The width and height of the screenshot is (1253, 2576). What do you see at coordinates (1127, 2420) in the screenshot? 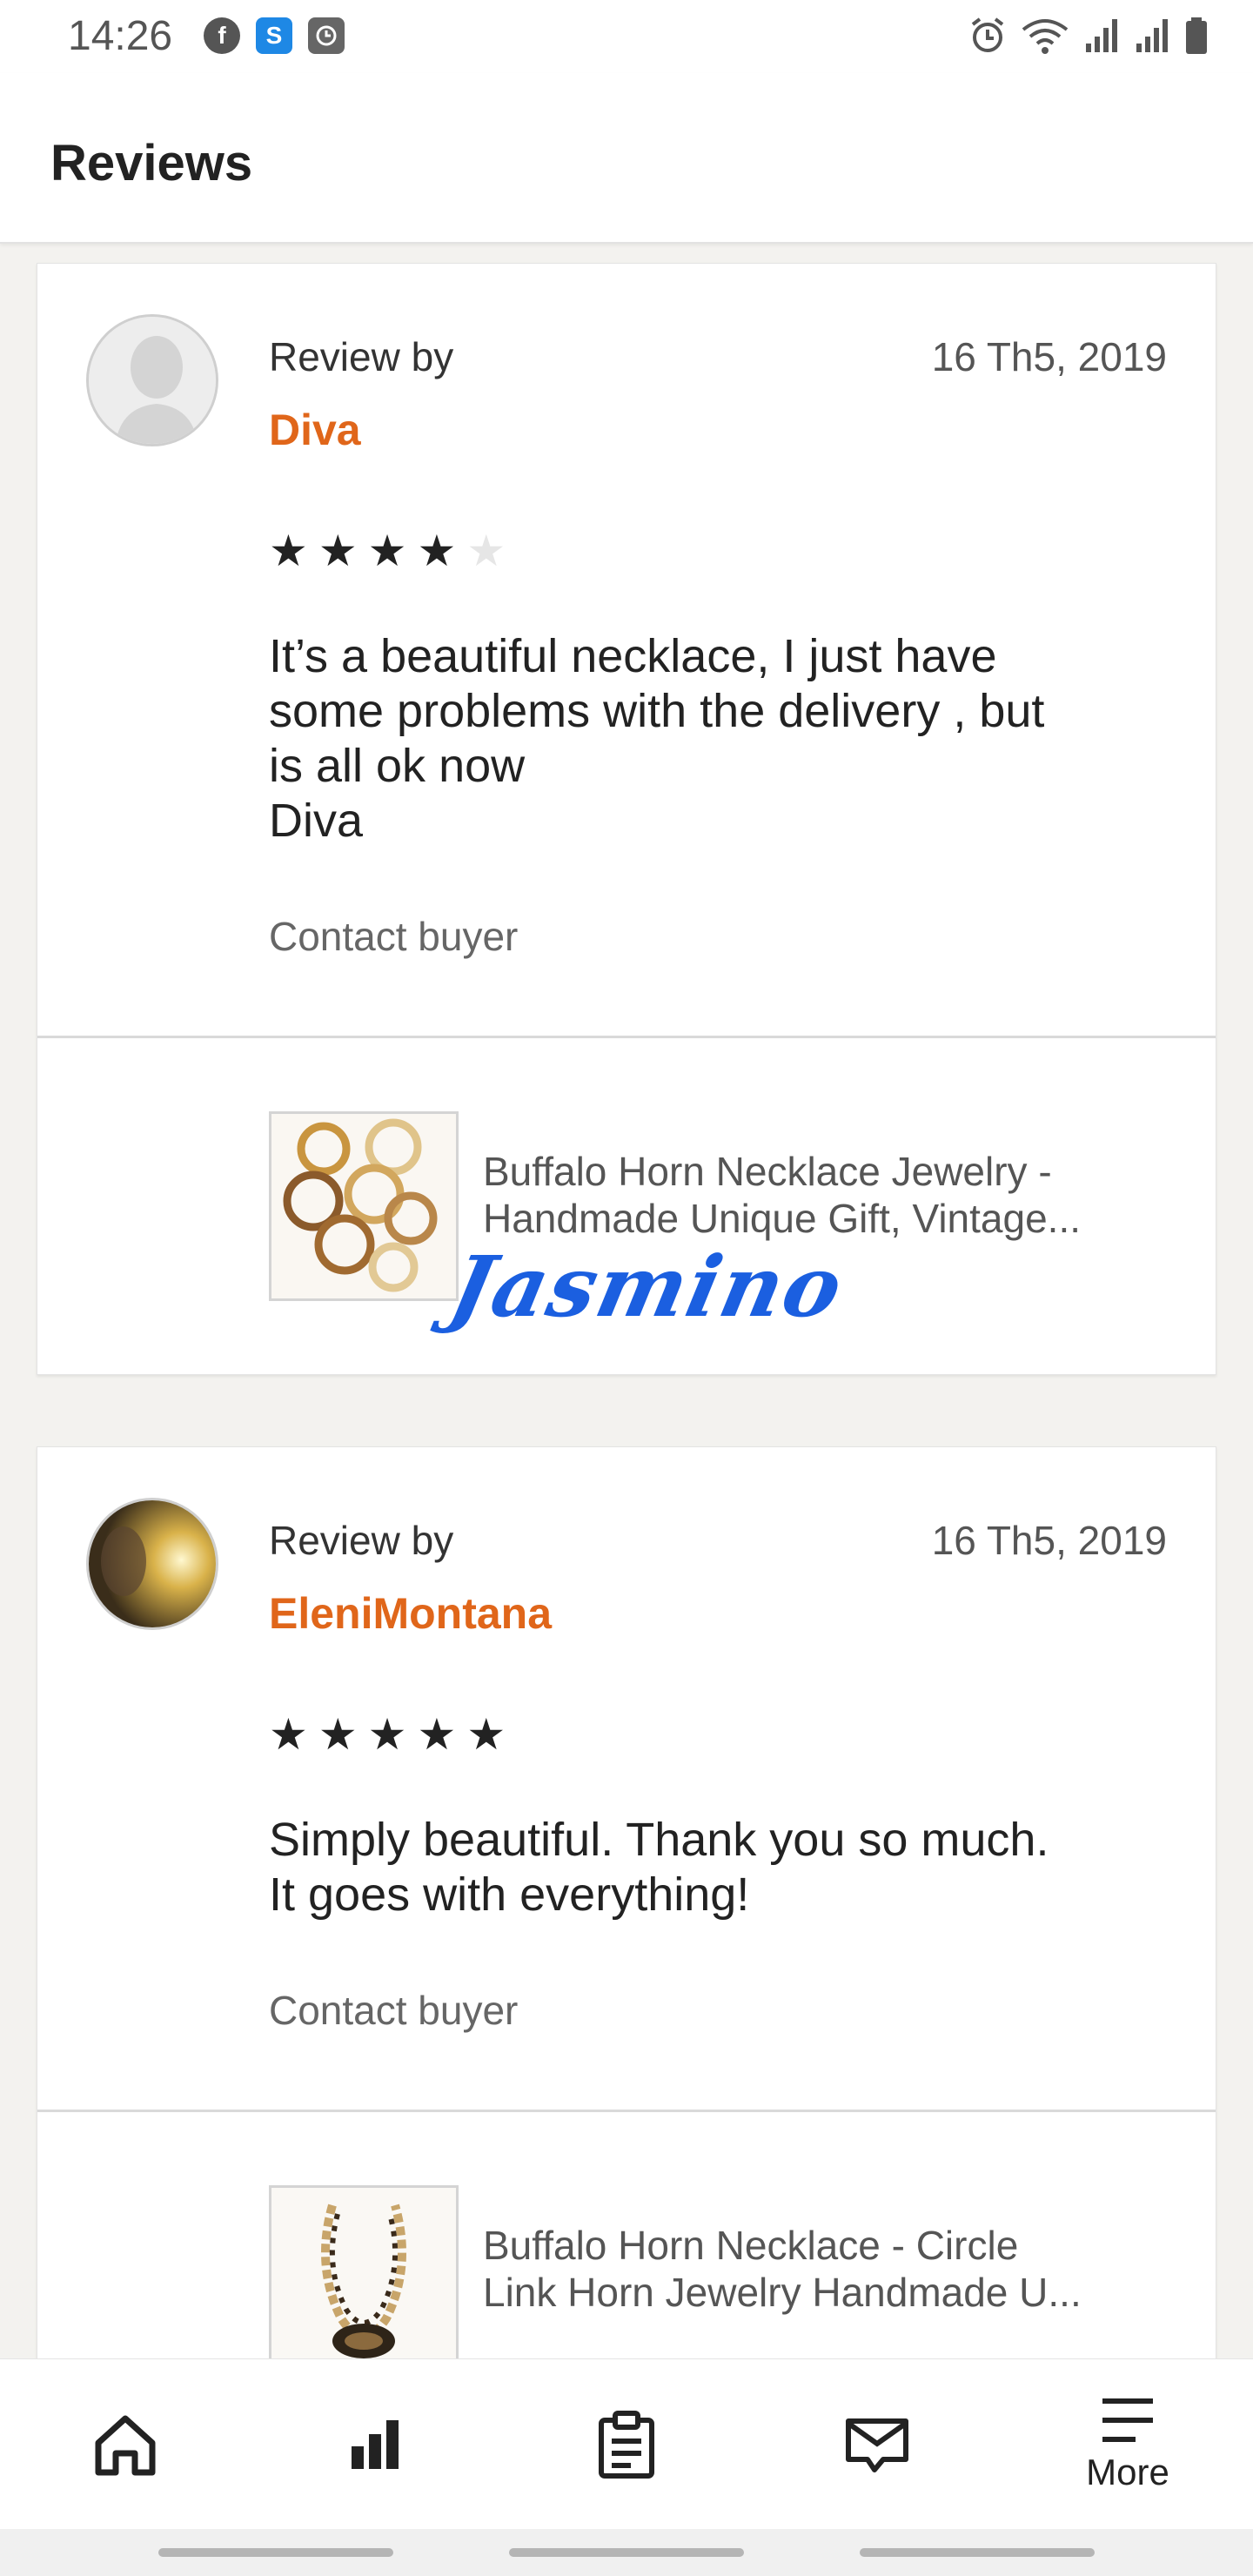
I see `menu-icon` at bounding box center [1127, 2420].